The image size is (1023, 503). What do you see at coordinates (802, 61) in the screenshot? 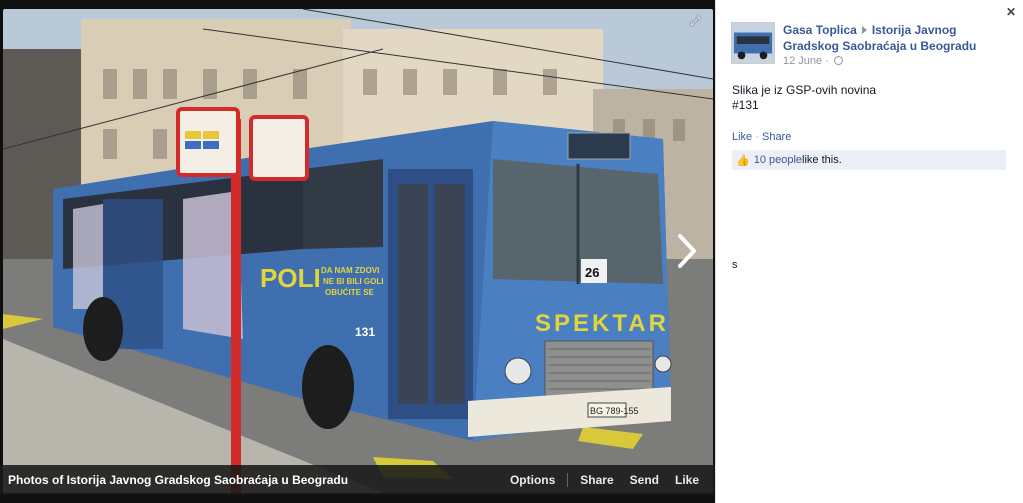
I see `post-date: 12 June` at bounding box center [802, 61].